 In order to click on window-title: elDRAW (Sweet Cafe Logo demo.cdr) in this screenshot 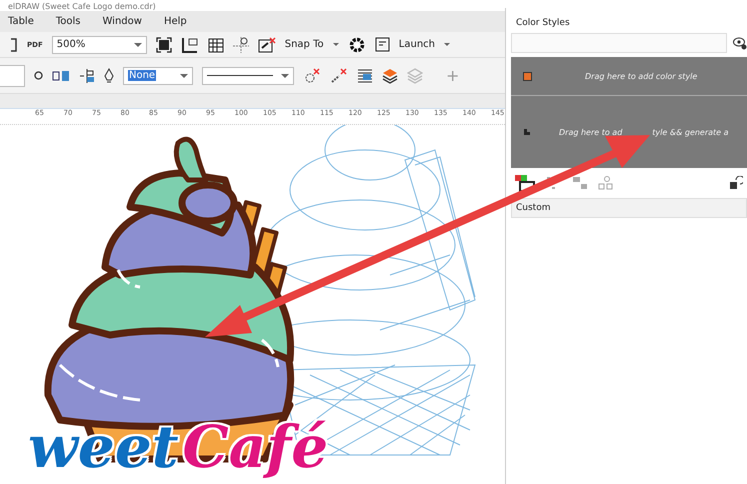, I will do `click(82, 6)`.